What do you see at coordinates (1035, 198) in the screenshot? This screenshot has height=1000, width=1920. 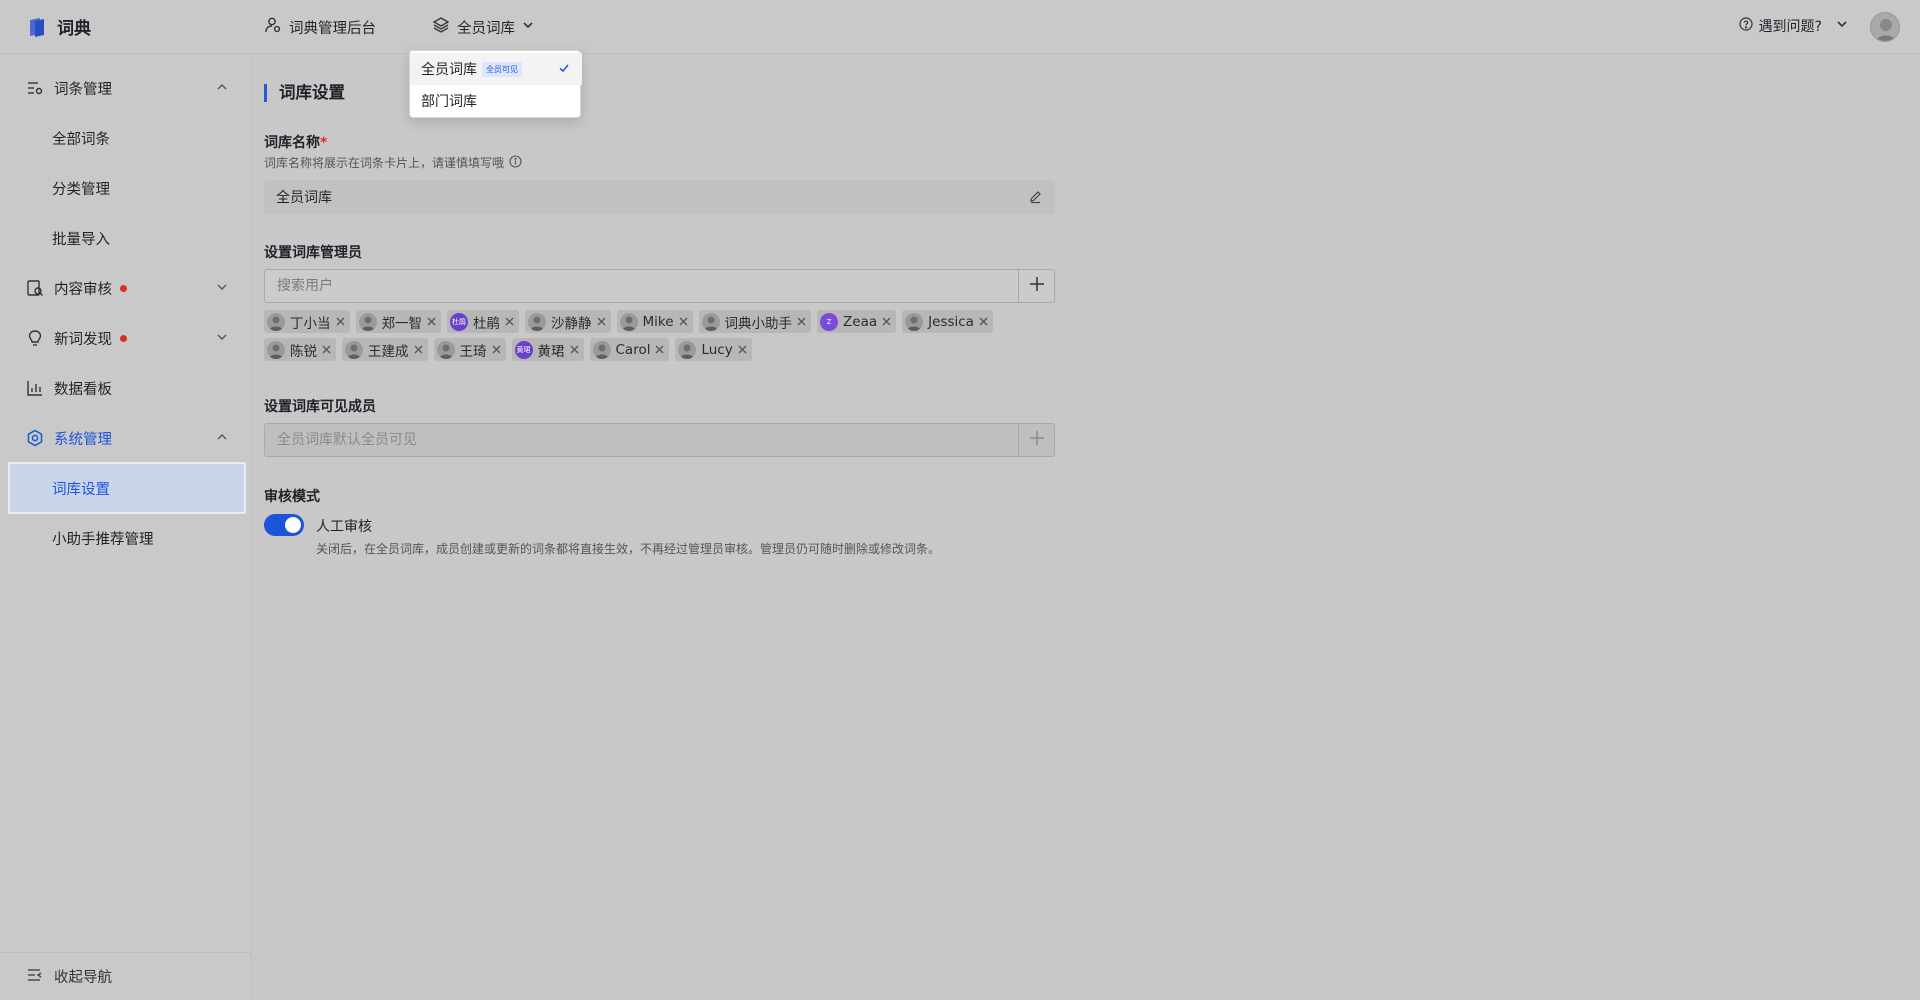 I see `edit-pencil-icon` at bounding box center [1035, 198].